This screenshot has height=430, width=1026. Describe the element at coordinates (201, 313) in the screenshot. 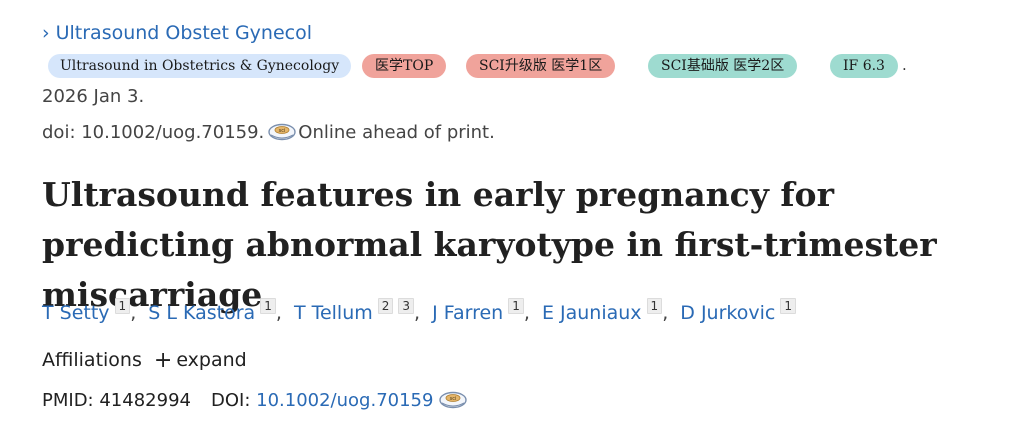

I see `author-link: S L Kastora` at that location.